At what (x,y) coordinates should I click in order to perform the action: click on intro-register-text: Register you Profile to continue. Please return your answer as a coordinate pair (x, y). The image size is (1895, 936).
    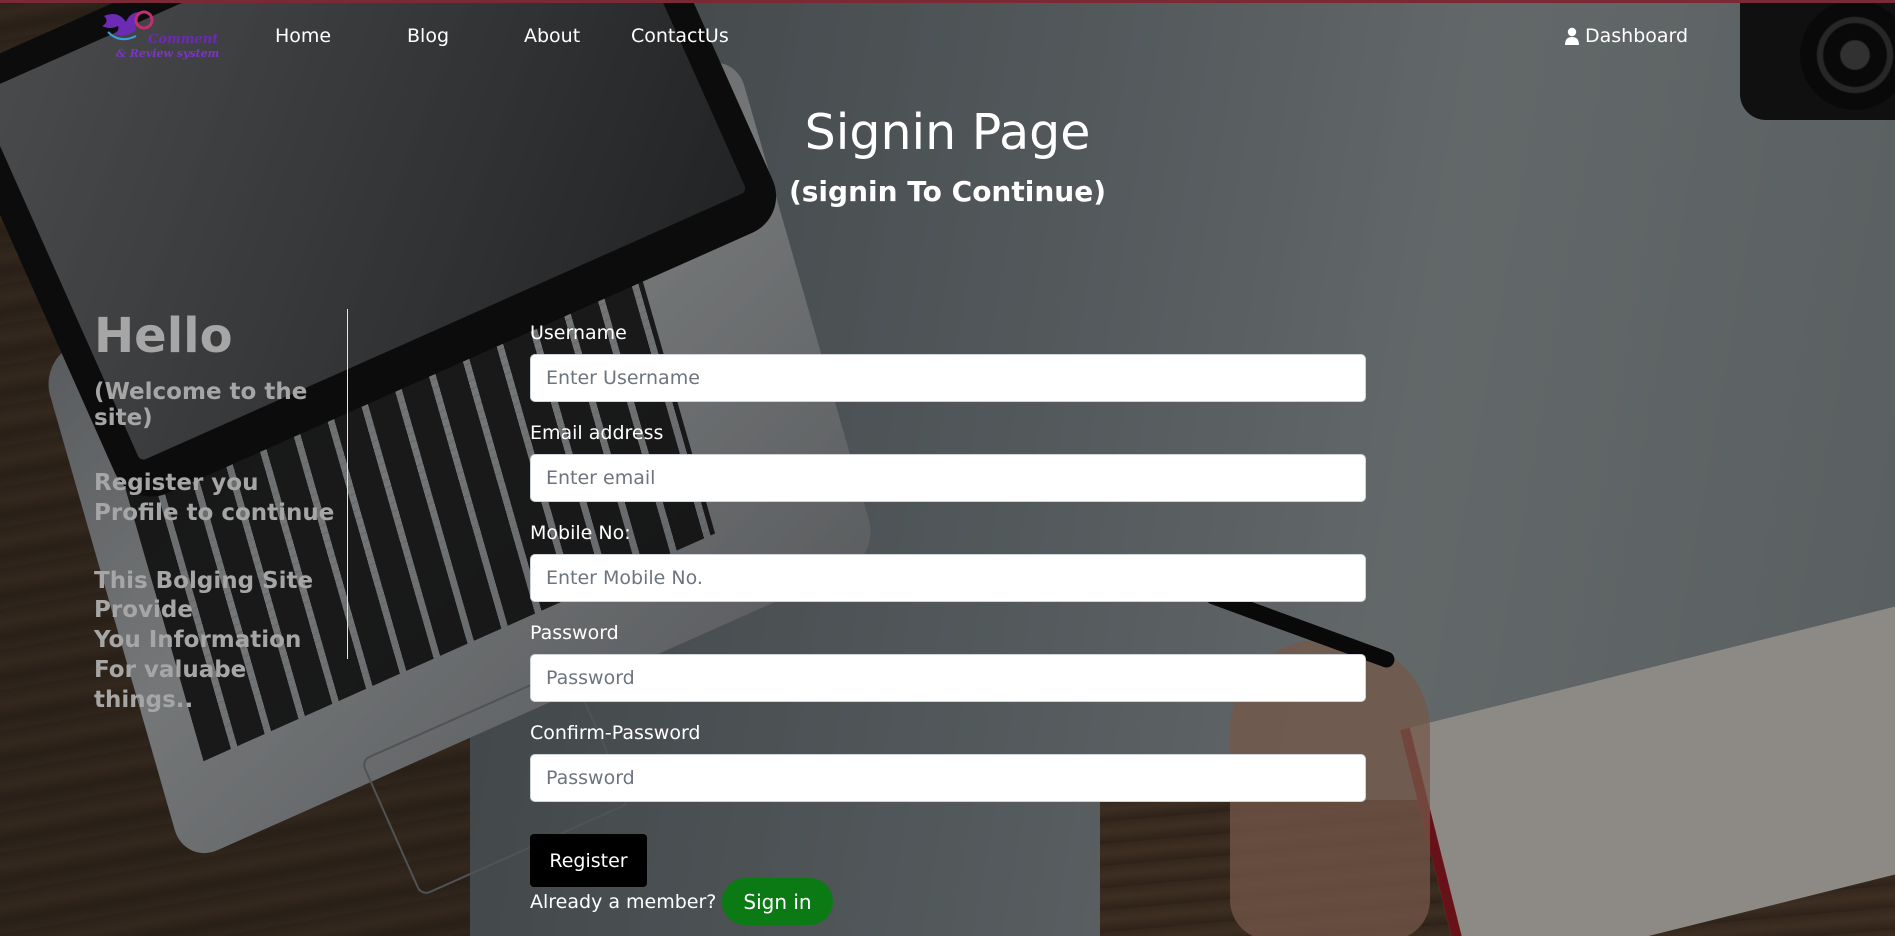
    Looking at the image, I should click on (214, 497).